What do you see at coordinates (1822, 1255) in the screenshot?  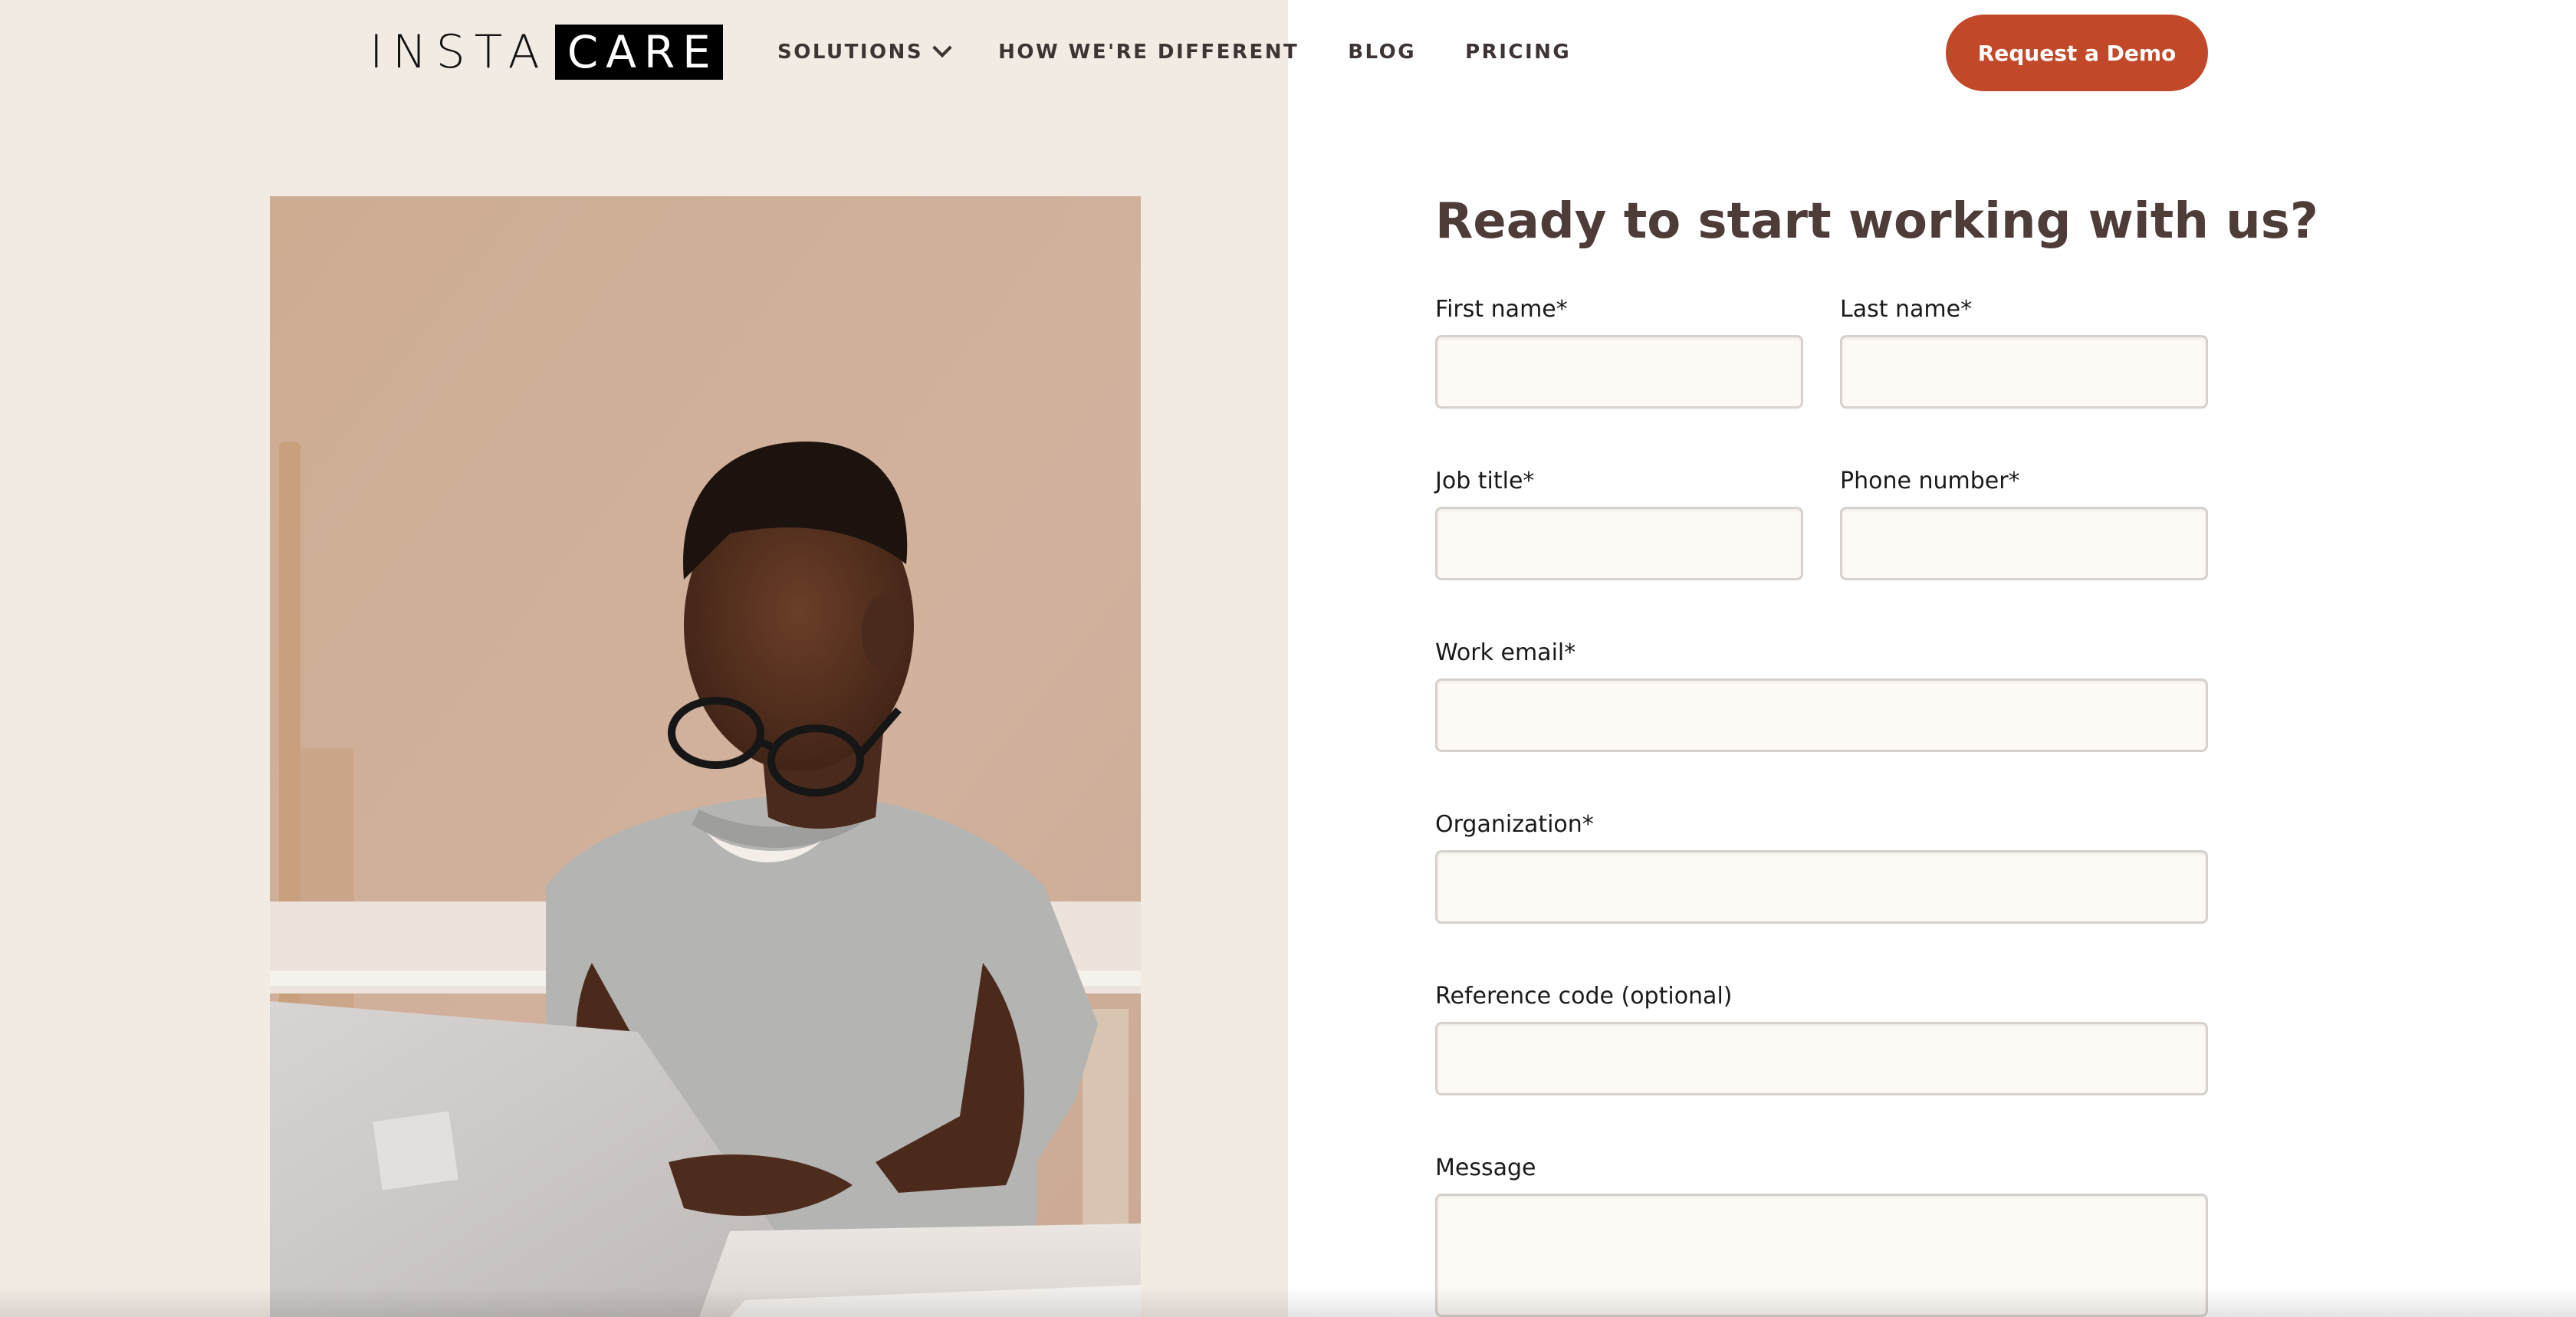 I see `message-textarea` at bounding box center [1822, 1255].